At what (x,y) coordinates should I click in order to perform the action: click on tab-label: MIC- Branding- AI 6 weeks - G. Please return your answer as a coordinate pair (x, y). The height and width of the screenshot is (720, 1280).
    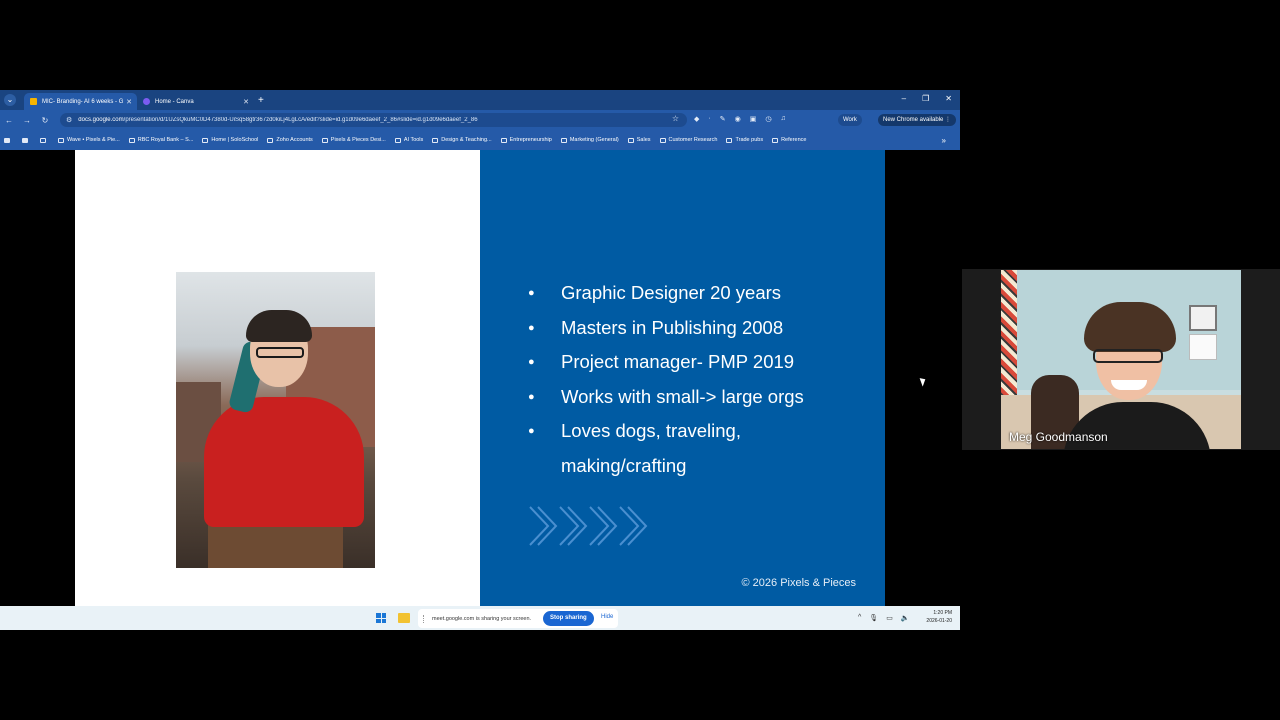
    Looking at the image, I should click on (83, 101).